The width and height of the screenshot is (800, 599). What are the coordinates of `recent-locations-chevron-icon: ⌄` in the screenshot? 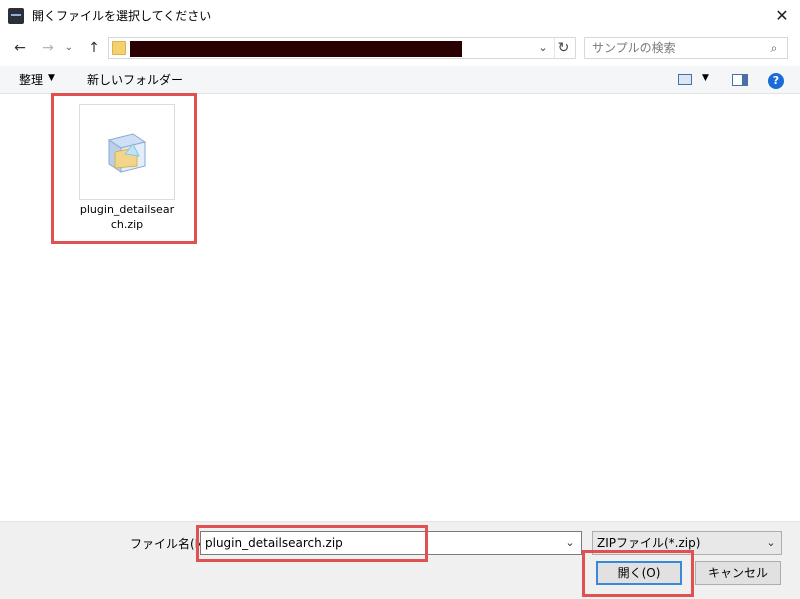 It's located at (69, 48).